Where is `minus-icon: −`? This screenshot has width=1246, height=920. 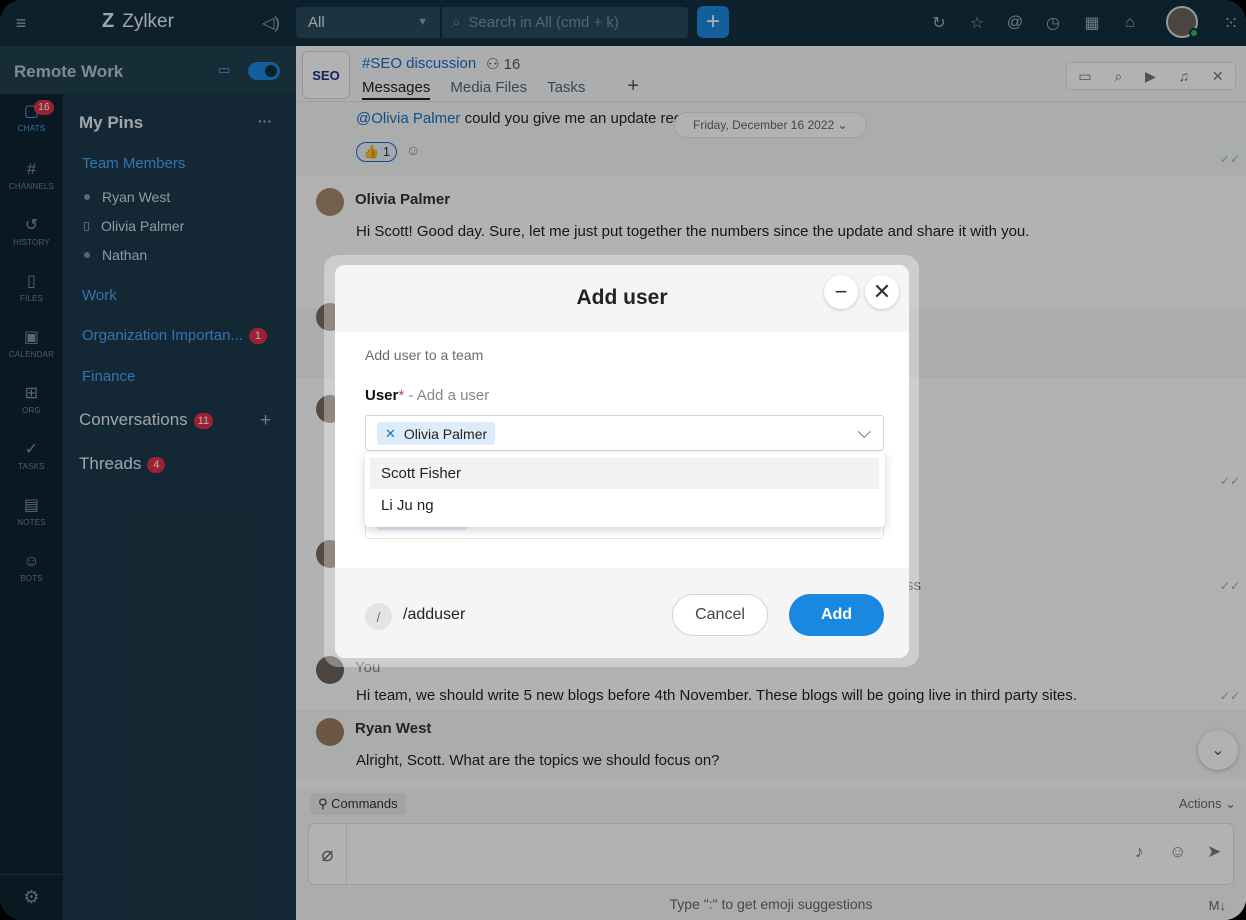
minus-icon: − is located at coordinates (841, 291).